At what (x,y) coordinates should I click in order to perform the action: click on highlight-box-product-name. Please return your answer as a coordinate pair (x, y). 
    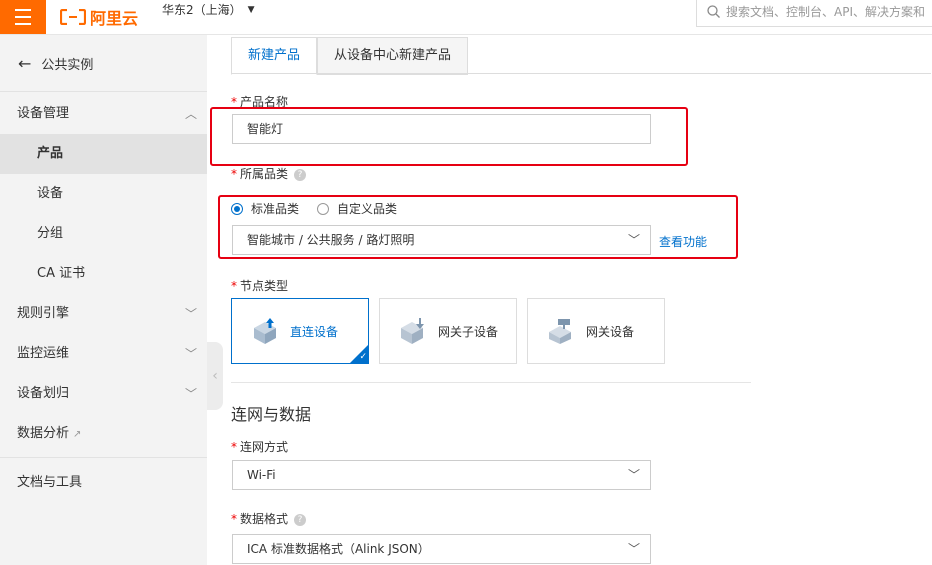
    Looking at the image, I should click on (449, 136).